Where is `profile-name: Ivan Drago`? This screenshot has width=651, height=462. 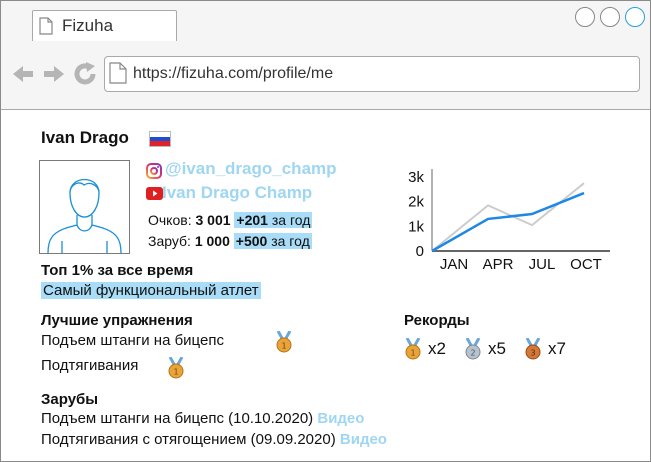
profile-name: Ivan Drago is located at coordinates (85, 137).